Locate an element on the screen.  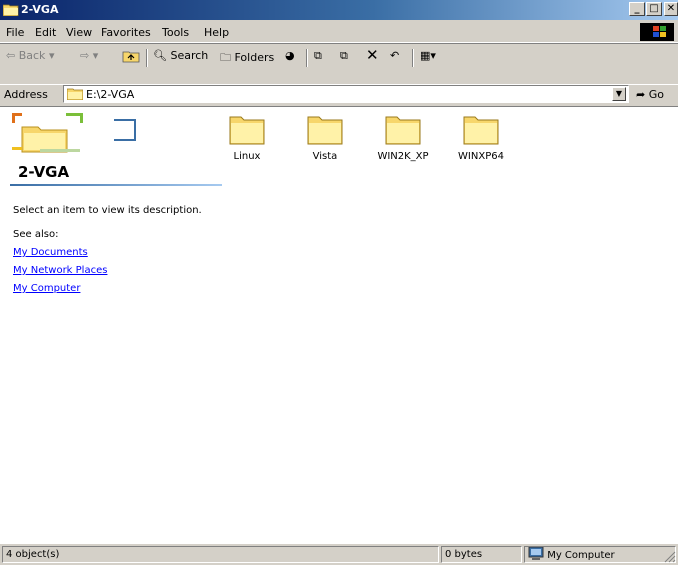
menu-help: Help is located at coordinates (216, 32).